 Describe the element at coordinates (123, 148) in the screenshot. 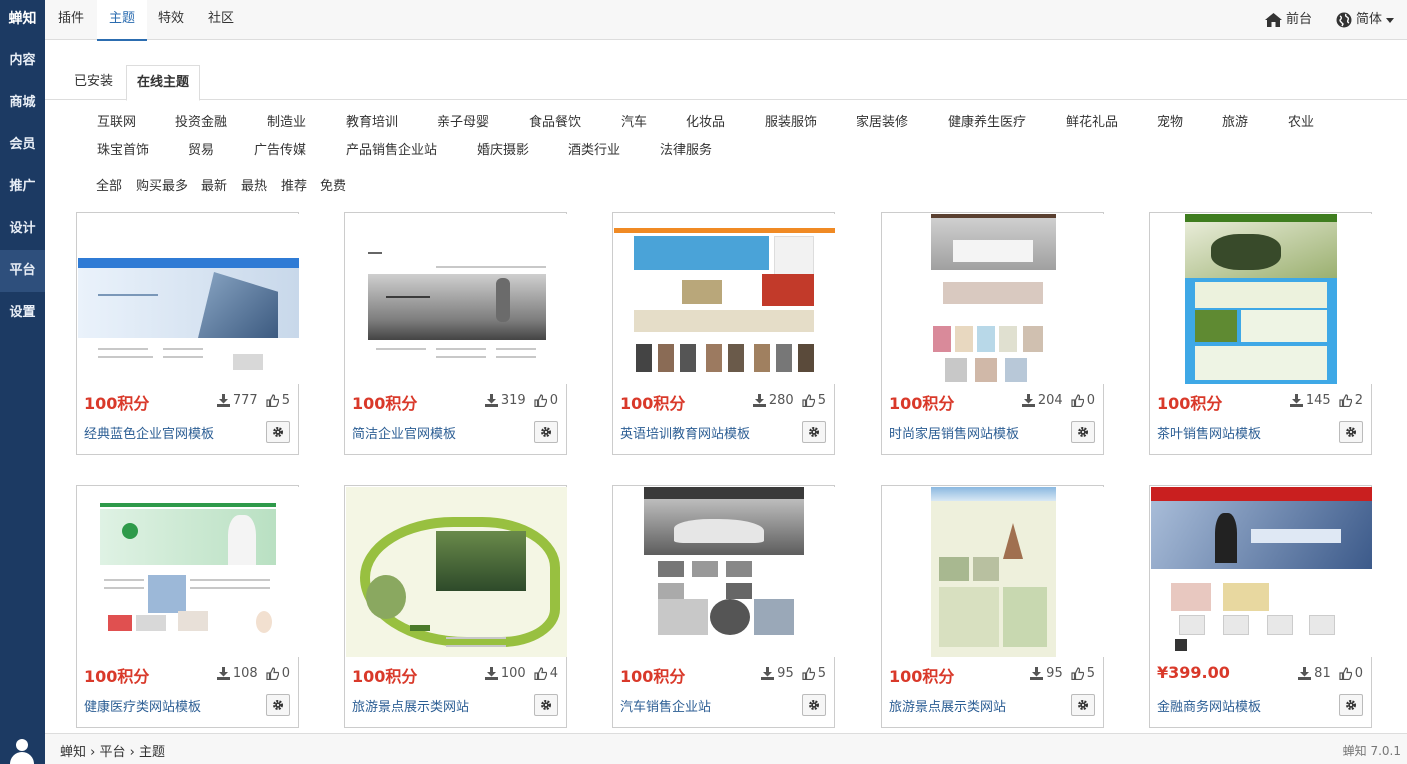

I see `category-link: 珠宝首饰` at that location.